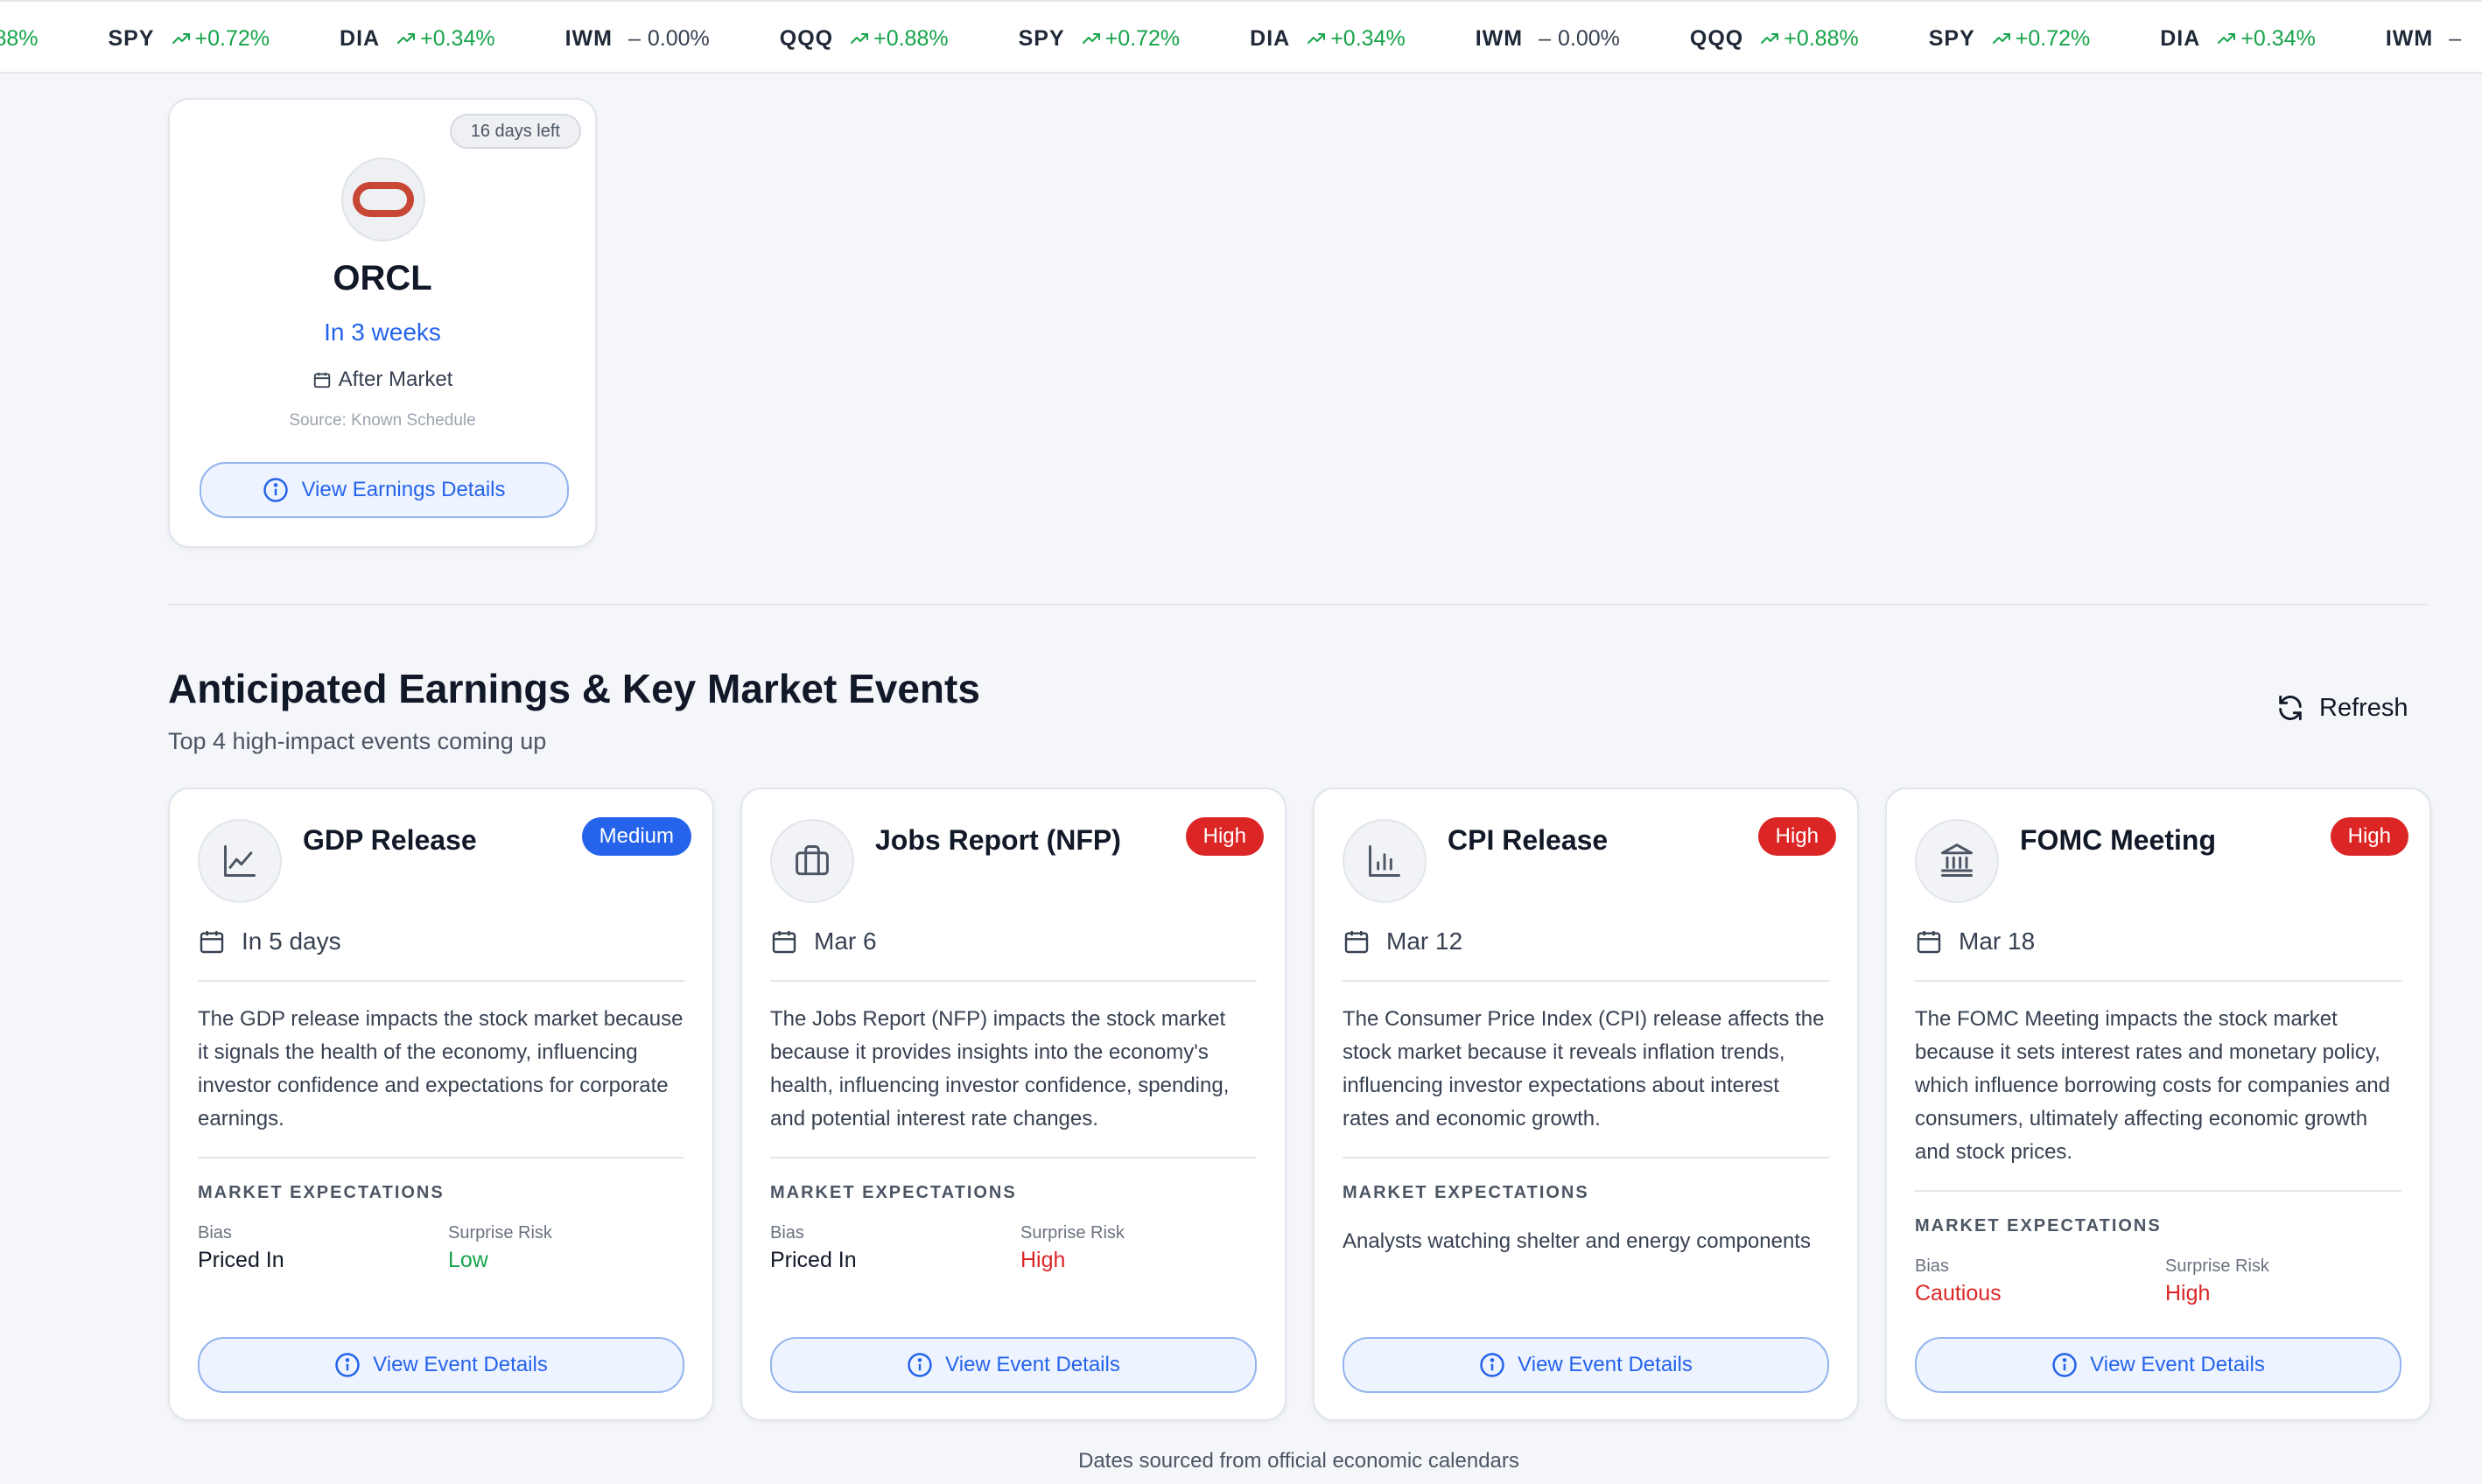 The width and height of the screenshot is (2482, 1484). Describe the element at coordinates (382, 278) in the screenshot. I see `earnings-symbol: ORCL` at that location.